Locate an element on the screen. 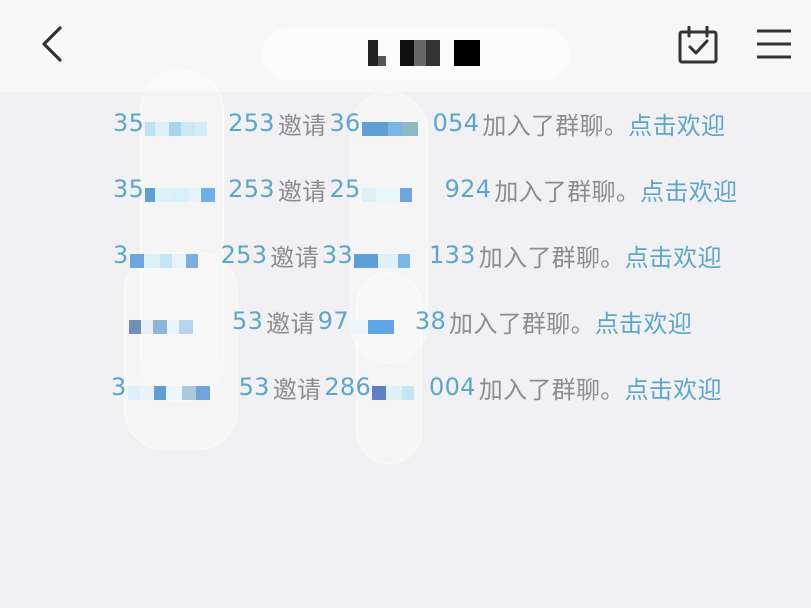 This screenshot has width=811, height=608. chevron-left-icon is located at coordinates (52, 46).